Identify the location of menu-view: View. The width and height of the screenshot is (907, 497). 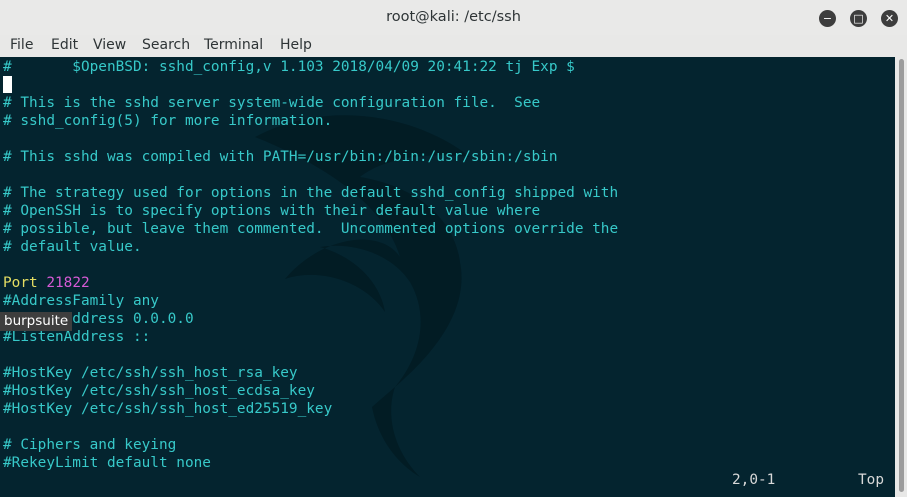
(109, 45).